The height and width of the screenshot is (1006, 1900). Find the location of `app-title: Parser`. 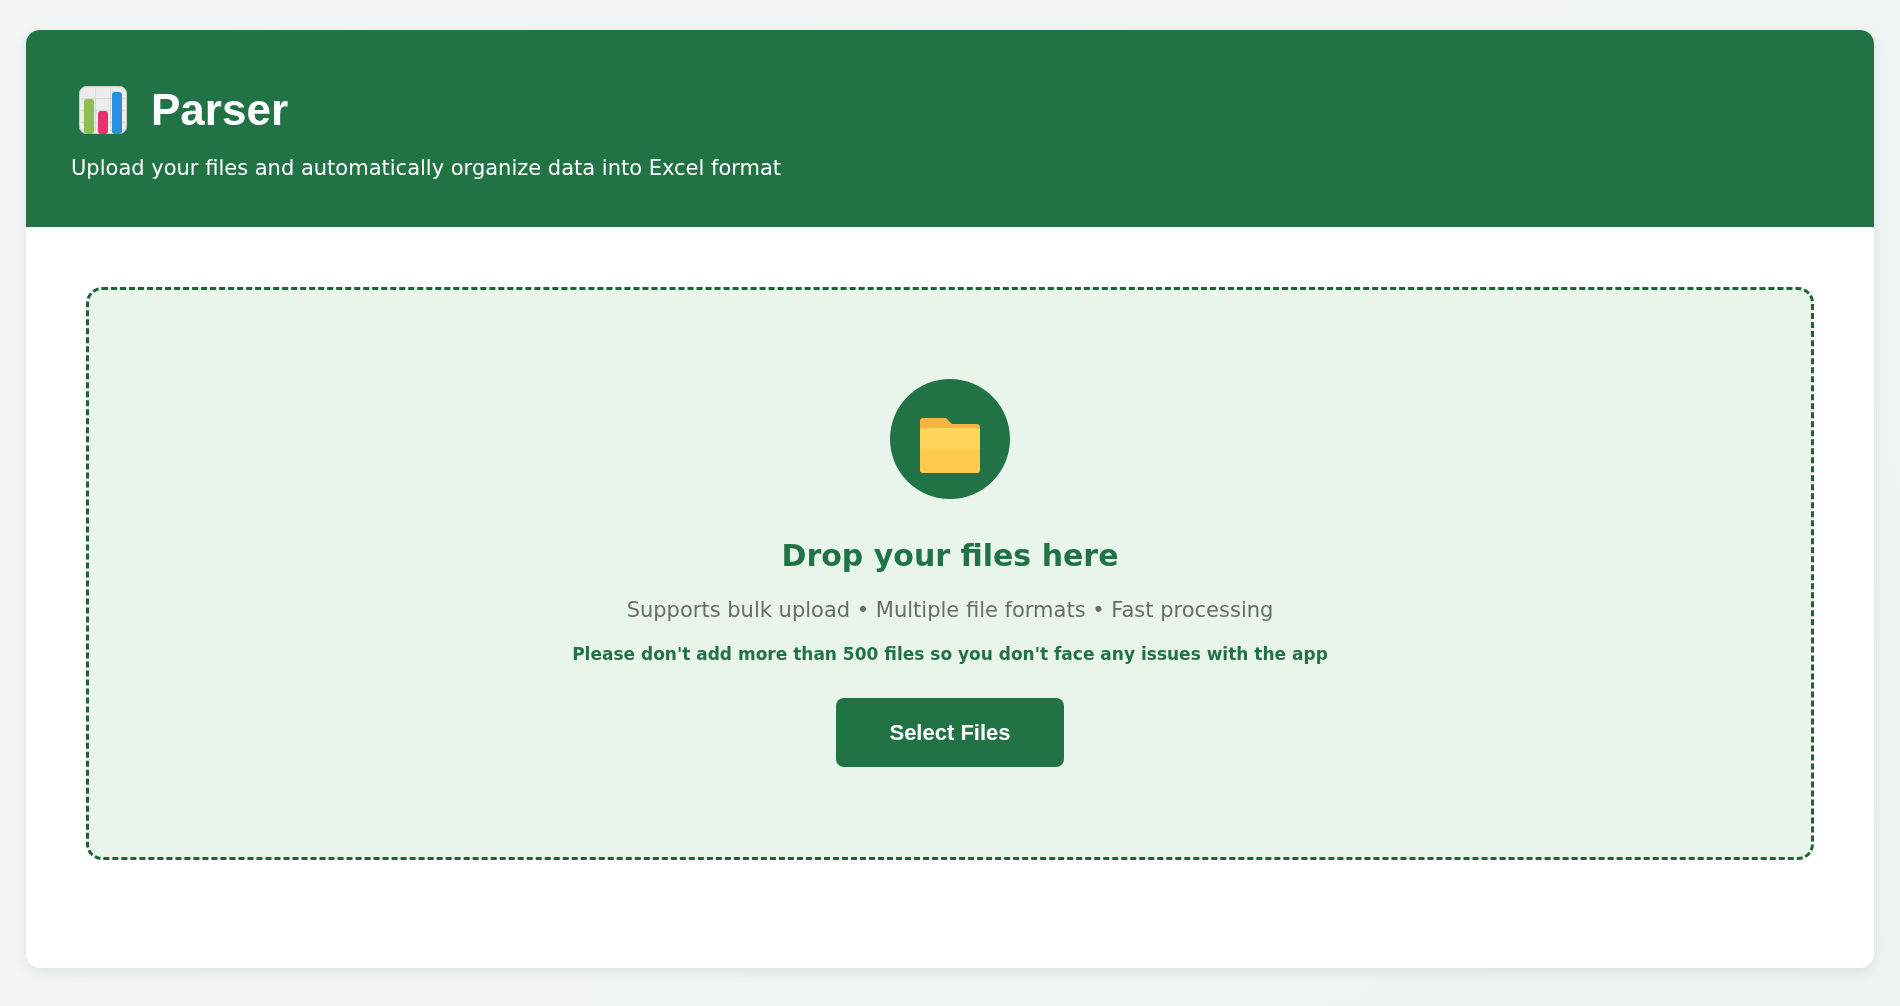

app-title: Parser is located at coordinates (219, 110).